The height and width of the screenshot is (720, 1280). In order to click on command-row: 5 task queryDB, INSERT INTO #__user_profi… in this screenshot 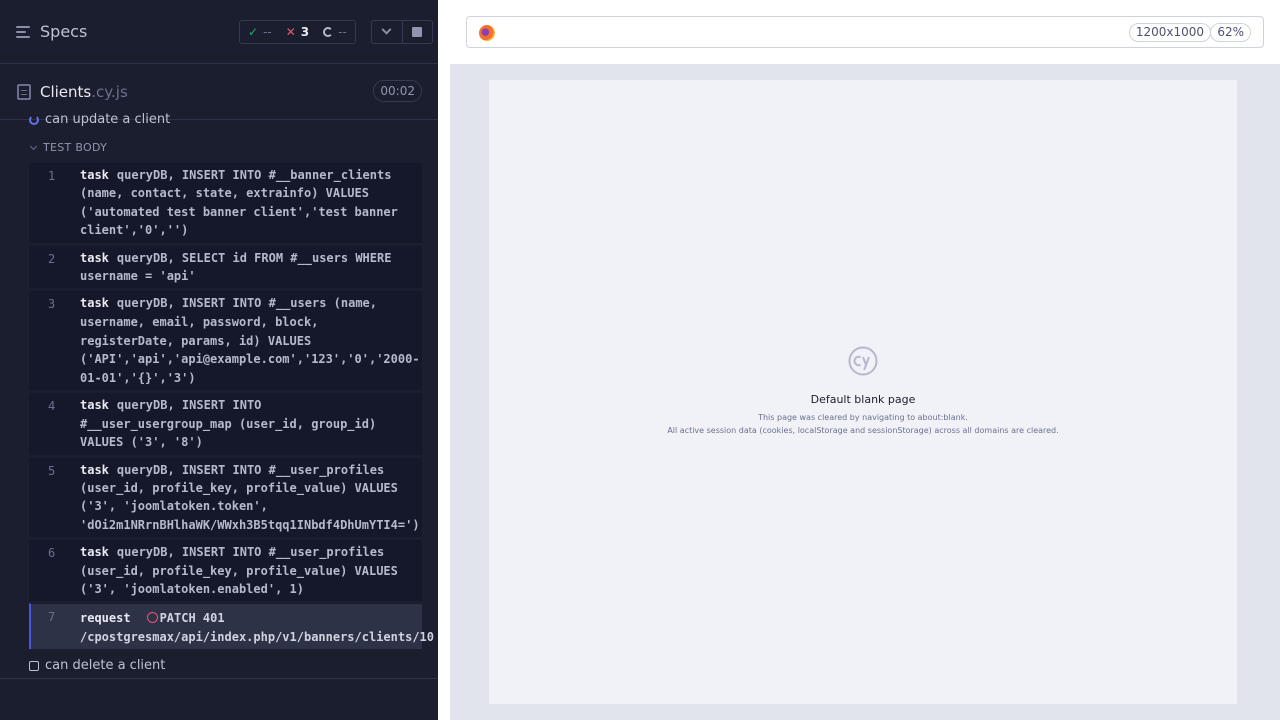, I will do `click(225, 497)`.